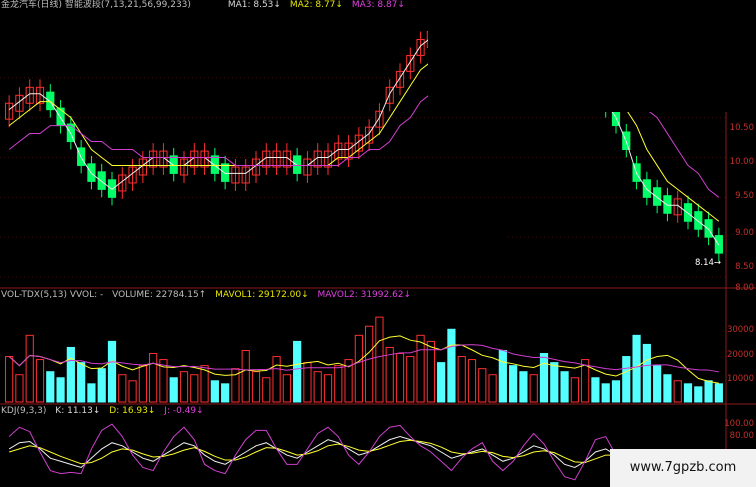 This screenshot has height=487, width=756. Describe the element at coordinates (78, 411) in the screenshot. I see `kdj-k-readout: K: 11.13↓` at that location.